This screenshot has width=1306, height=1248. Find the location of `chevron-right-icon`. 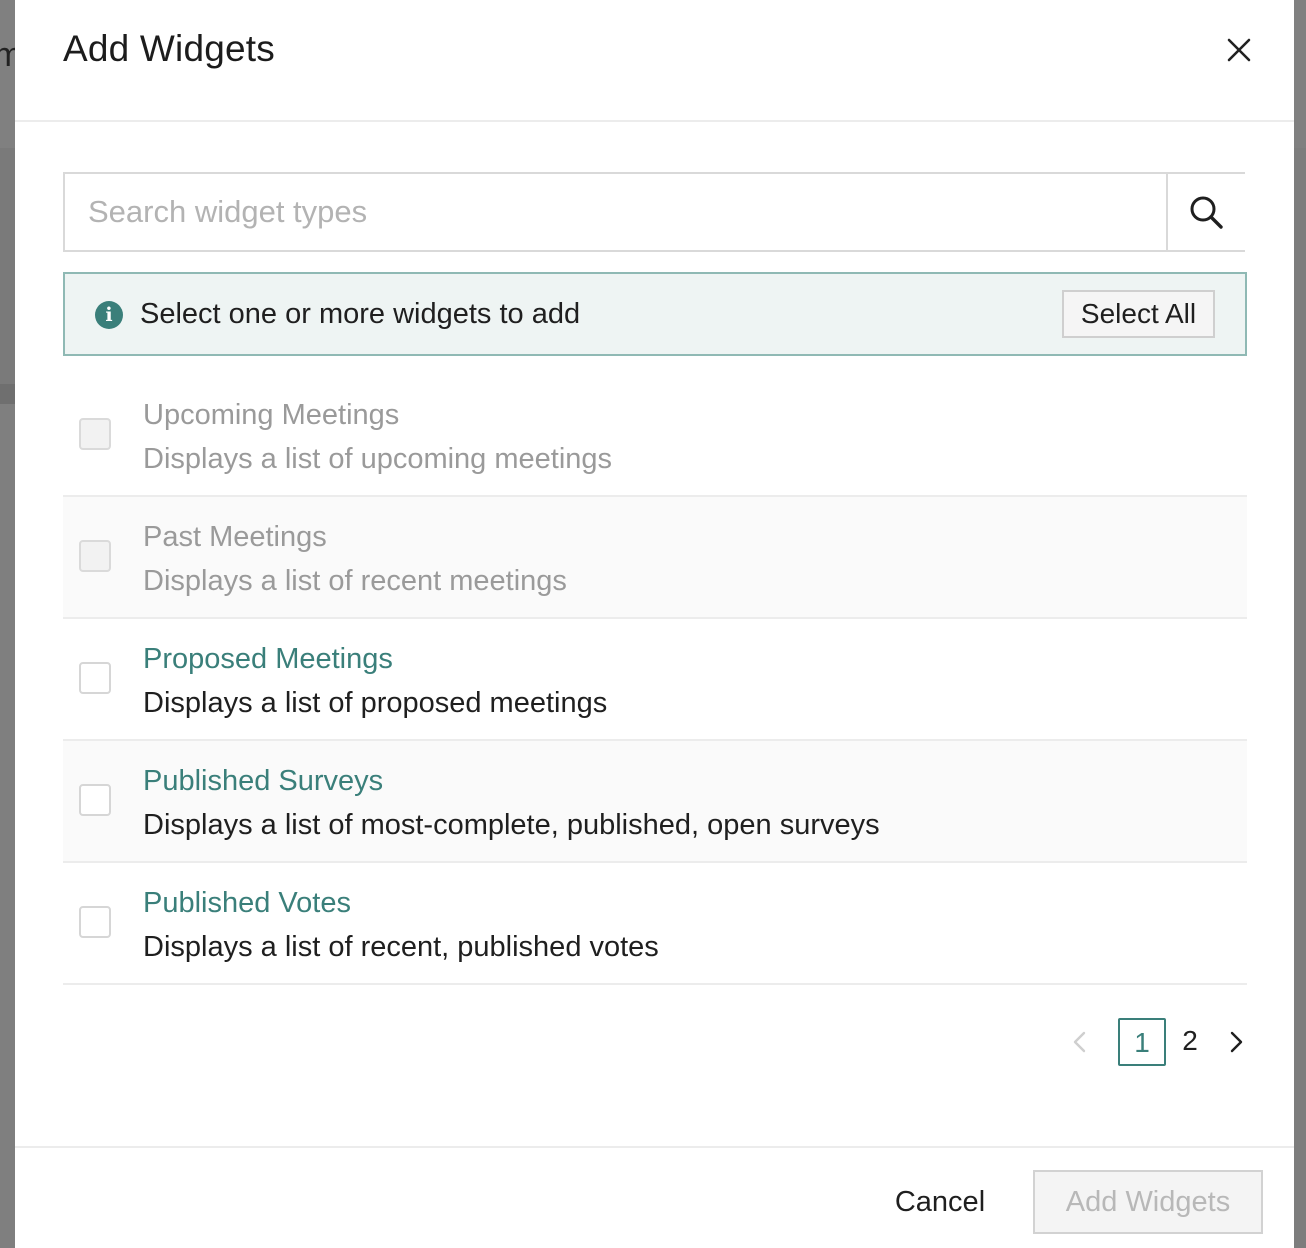

chevron-right-icon is located at coordinates (1236, 1042).